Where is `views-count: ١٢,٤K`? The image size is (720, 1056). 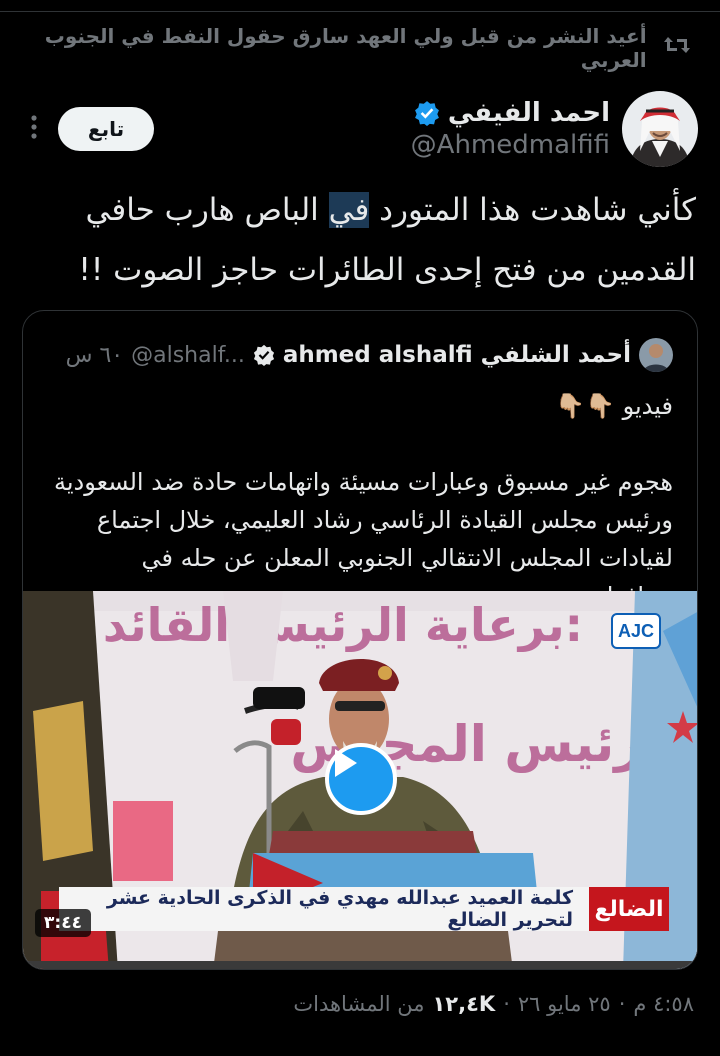 views-count: ١٢,٤K is located at coordinates (464, 1004).